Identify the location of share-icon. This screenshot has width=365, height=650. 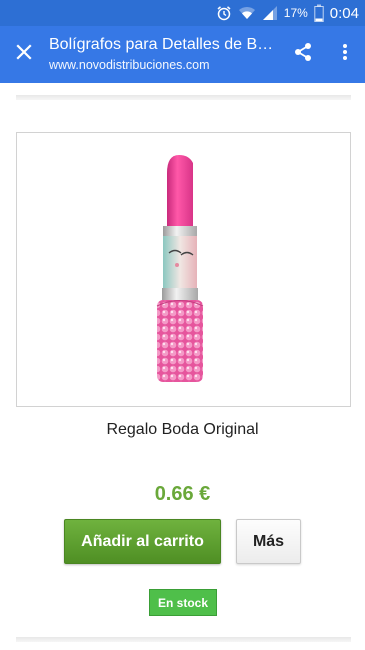
(303, 54).